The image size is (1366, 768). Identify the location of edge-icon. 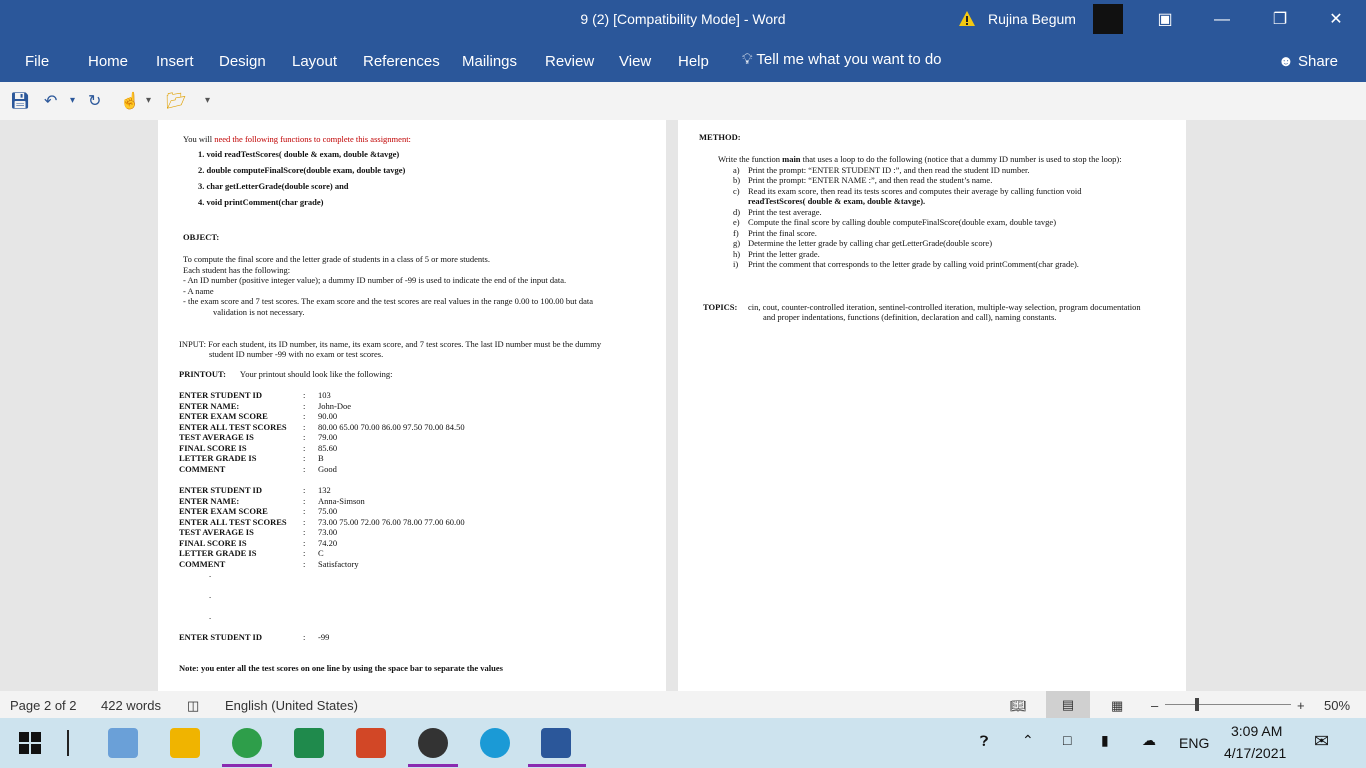
(495, 743).